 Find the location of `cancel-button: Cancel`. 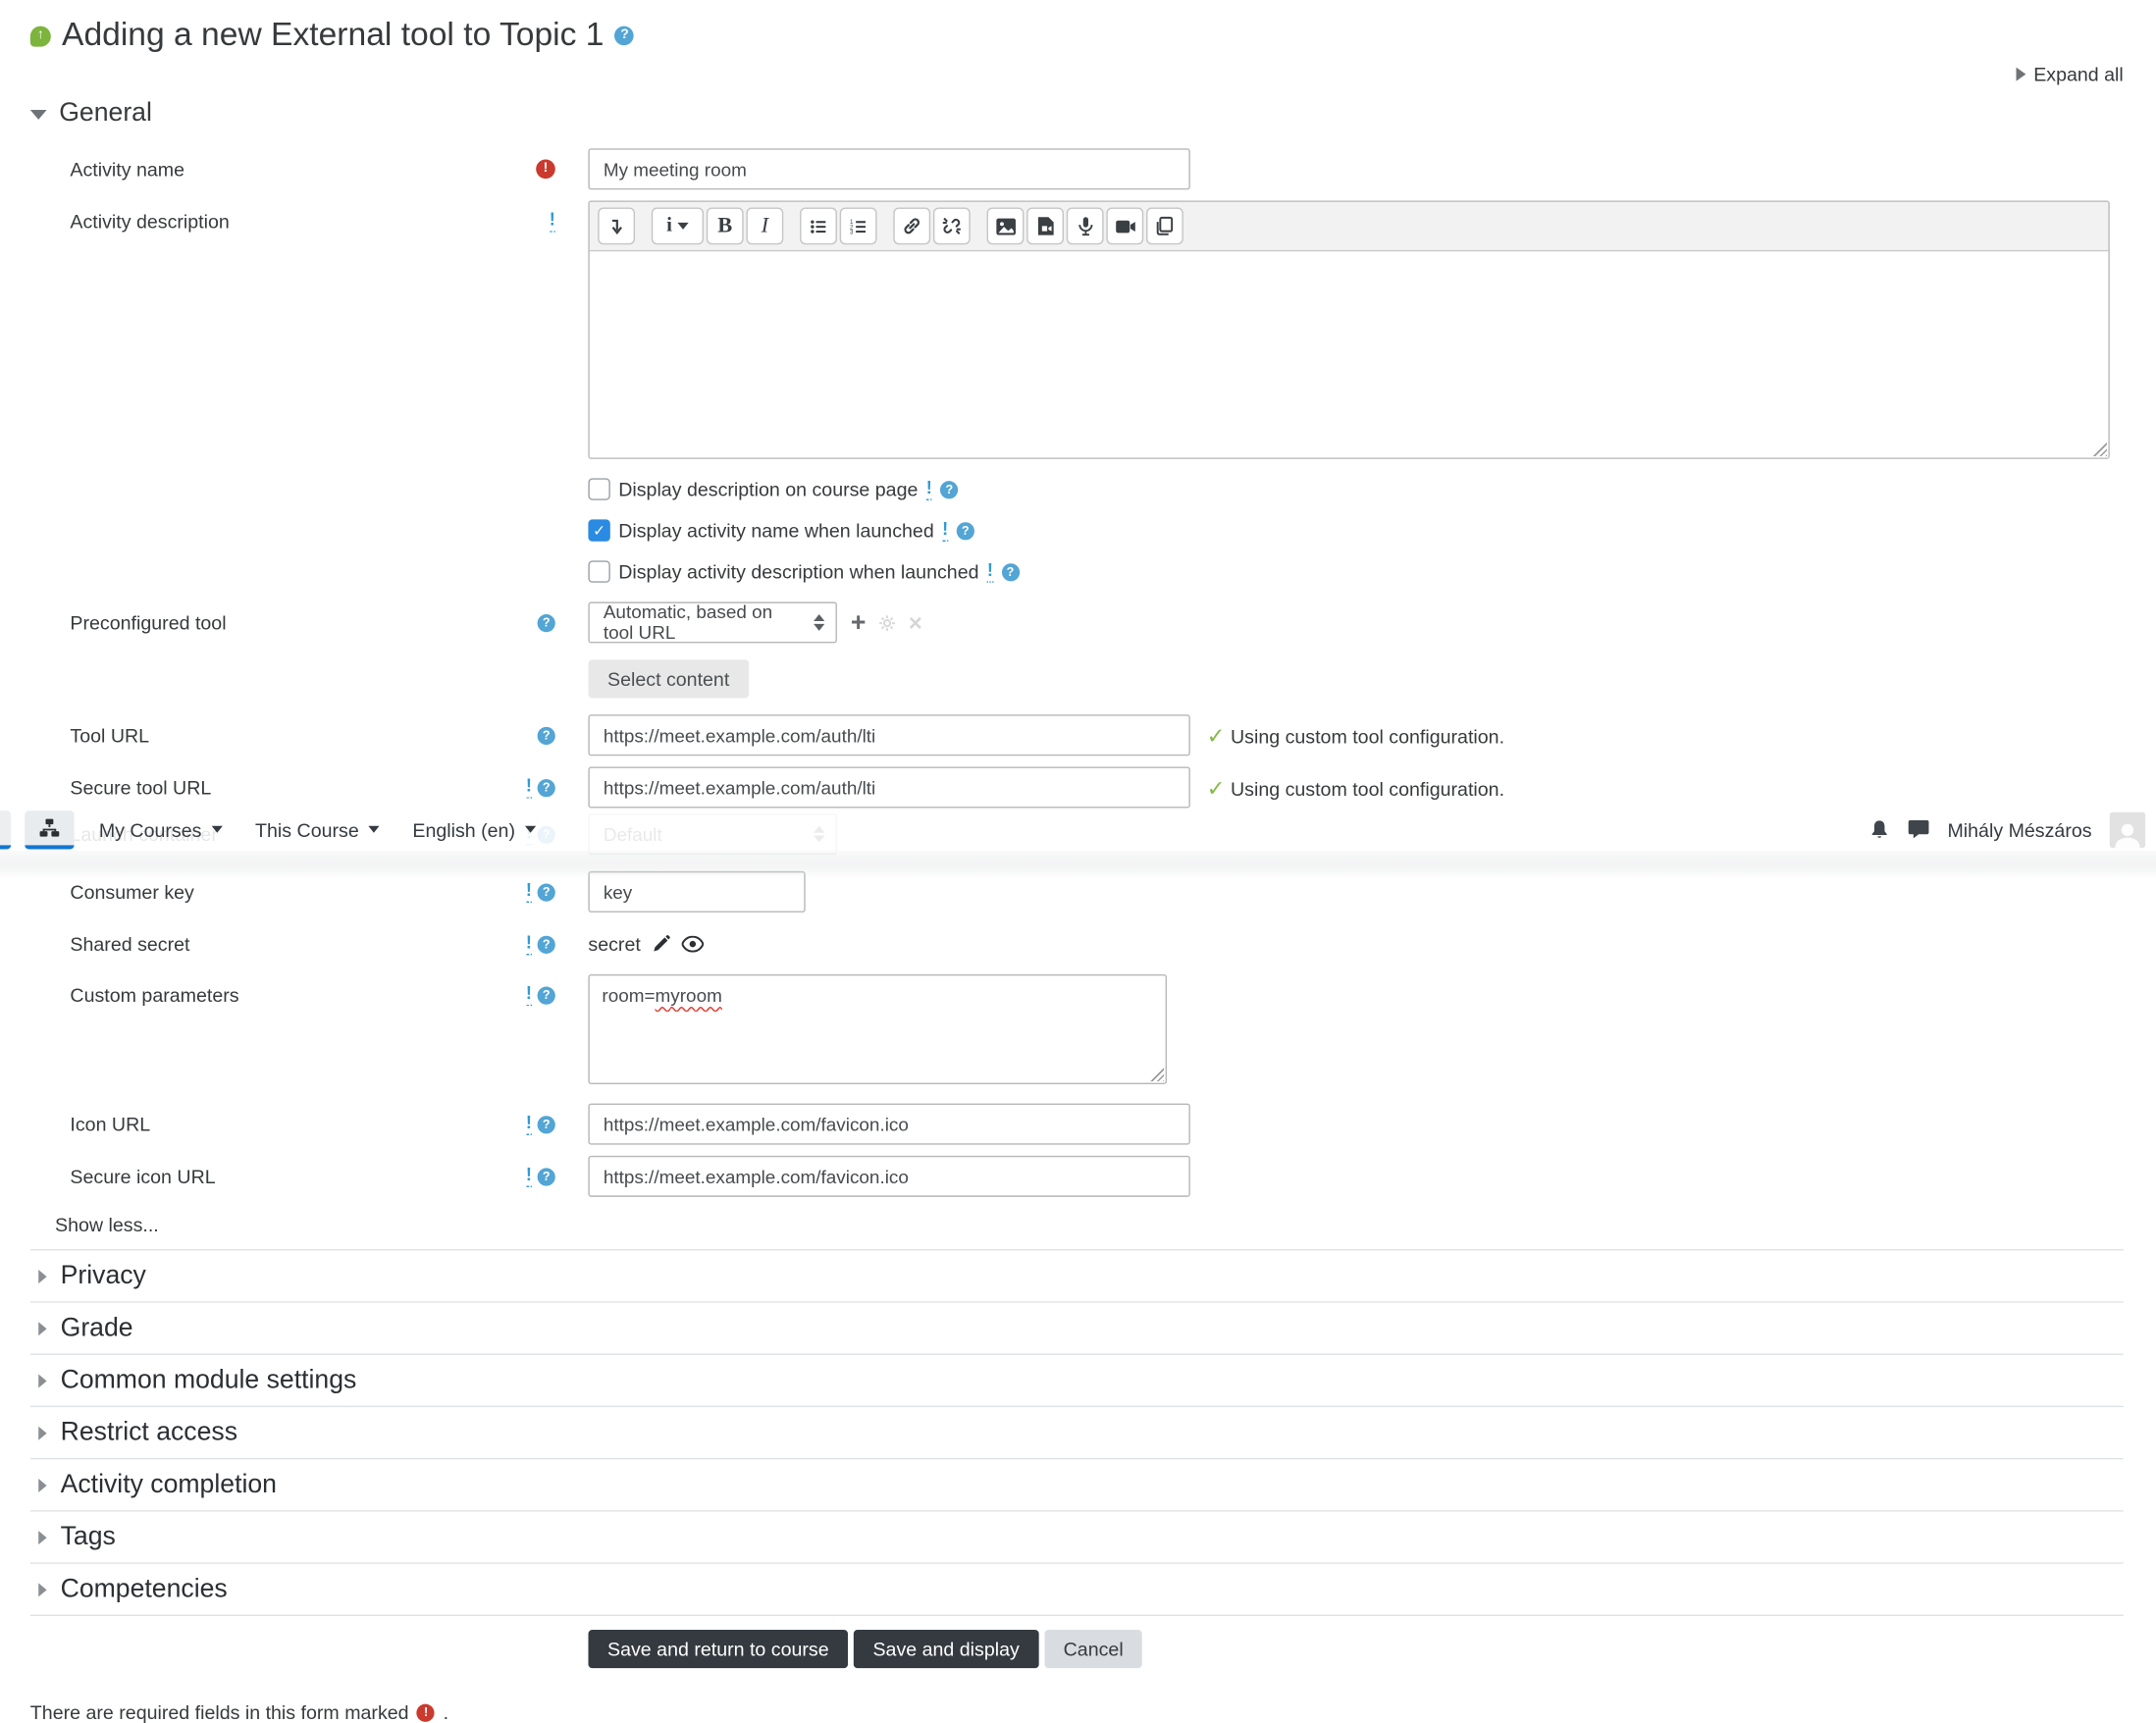

cancel-button: Cancel is located at coordinates (1093, 1649).